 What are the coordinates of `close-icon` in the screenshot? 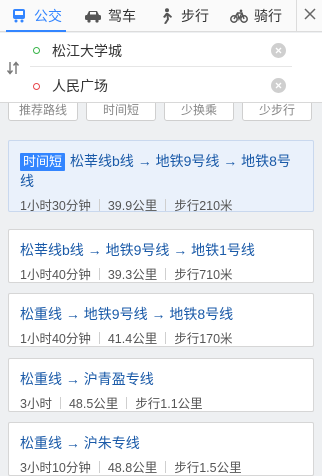 It's located at (309, 16).